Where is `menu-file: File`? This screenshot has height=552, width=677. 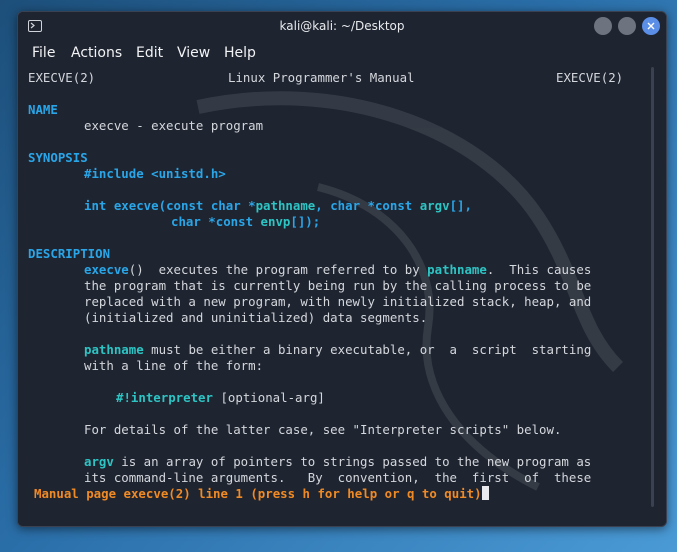 menu-file: File is located at coordinates (43, 53).